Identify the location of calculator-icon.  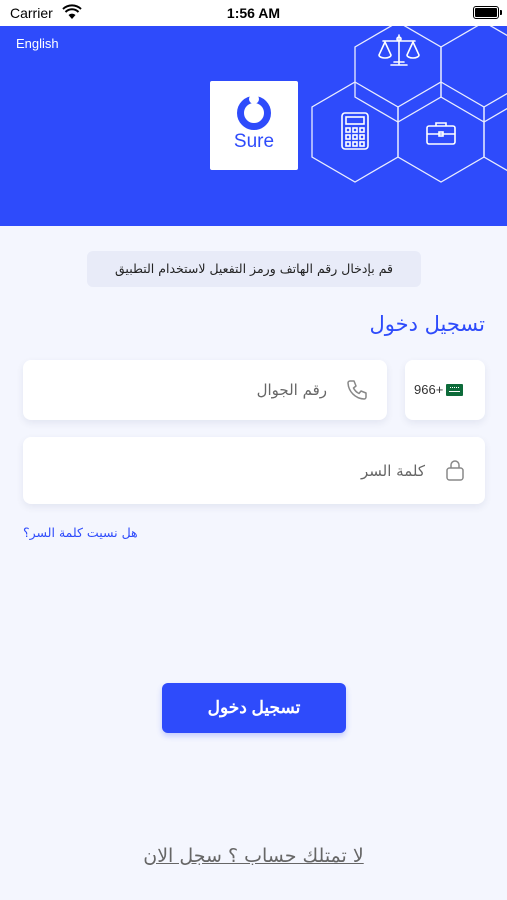
(355, 131).